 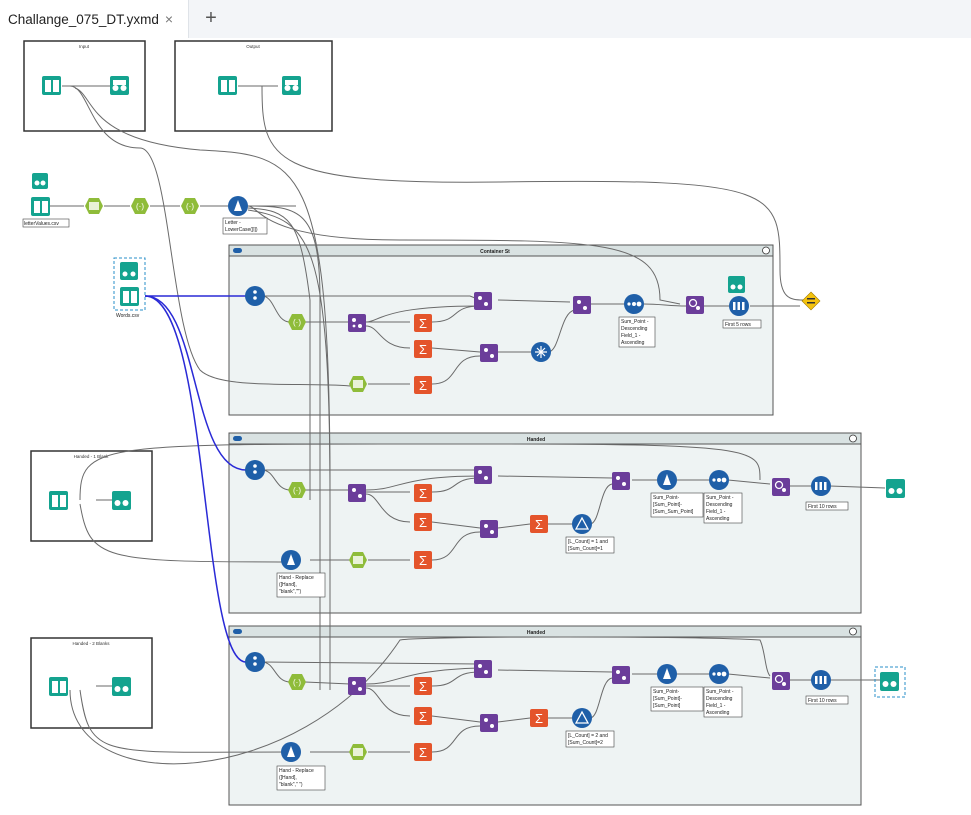 I want to click on output-box-title: Output, so click(x=253, y=46).